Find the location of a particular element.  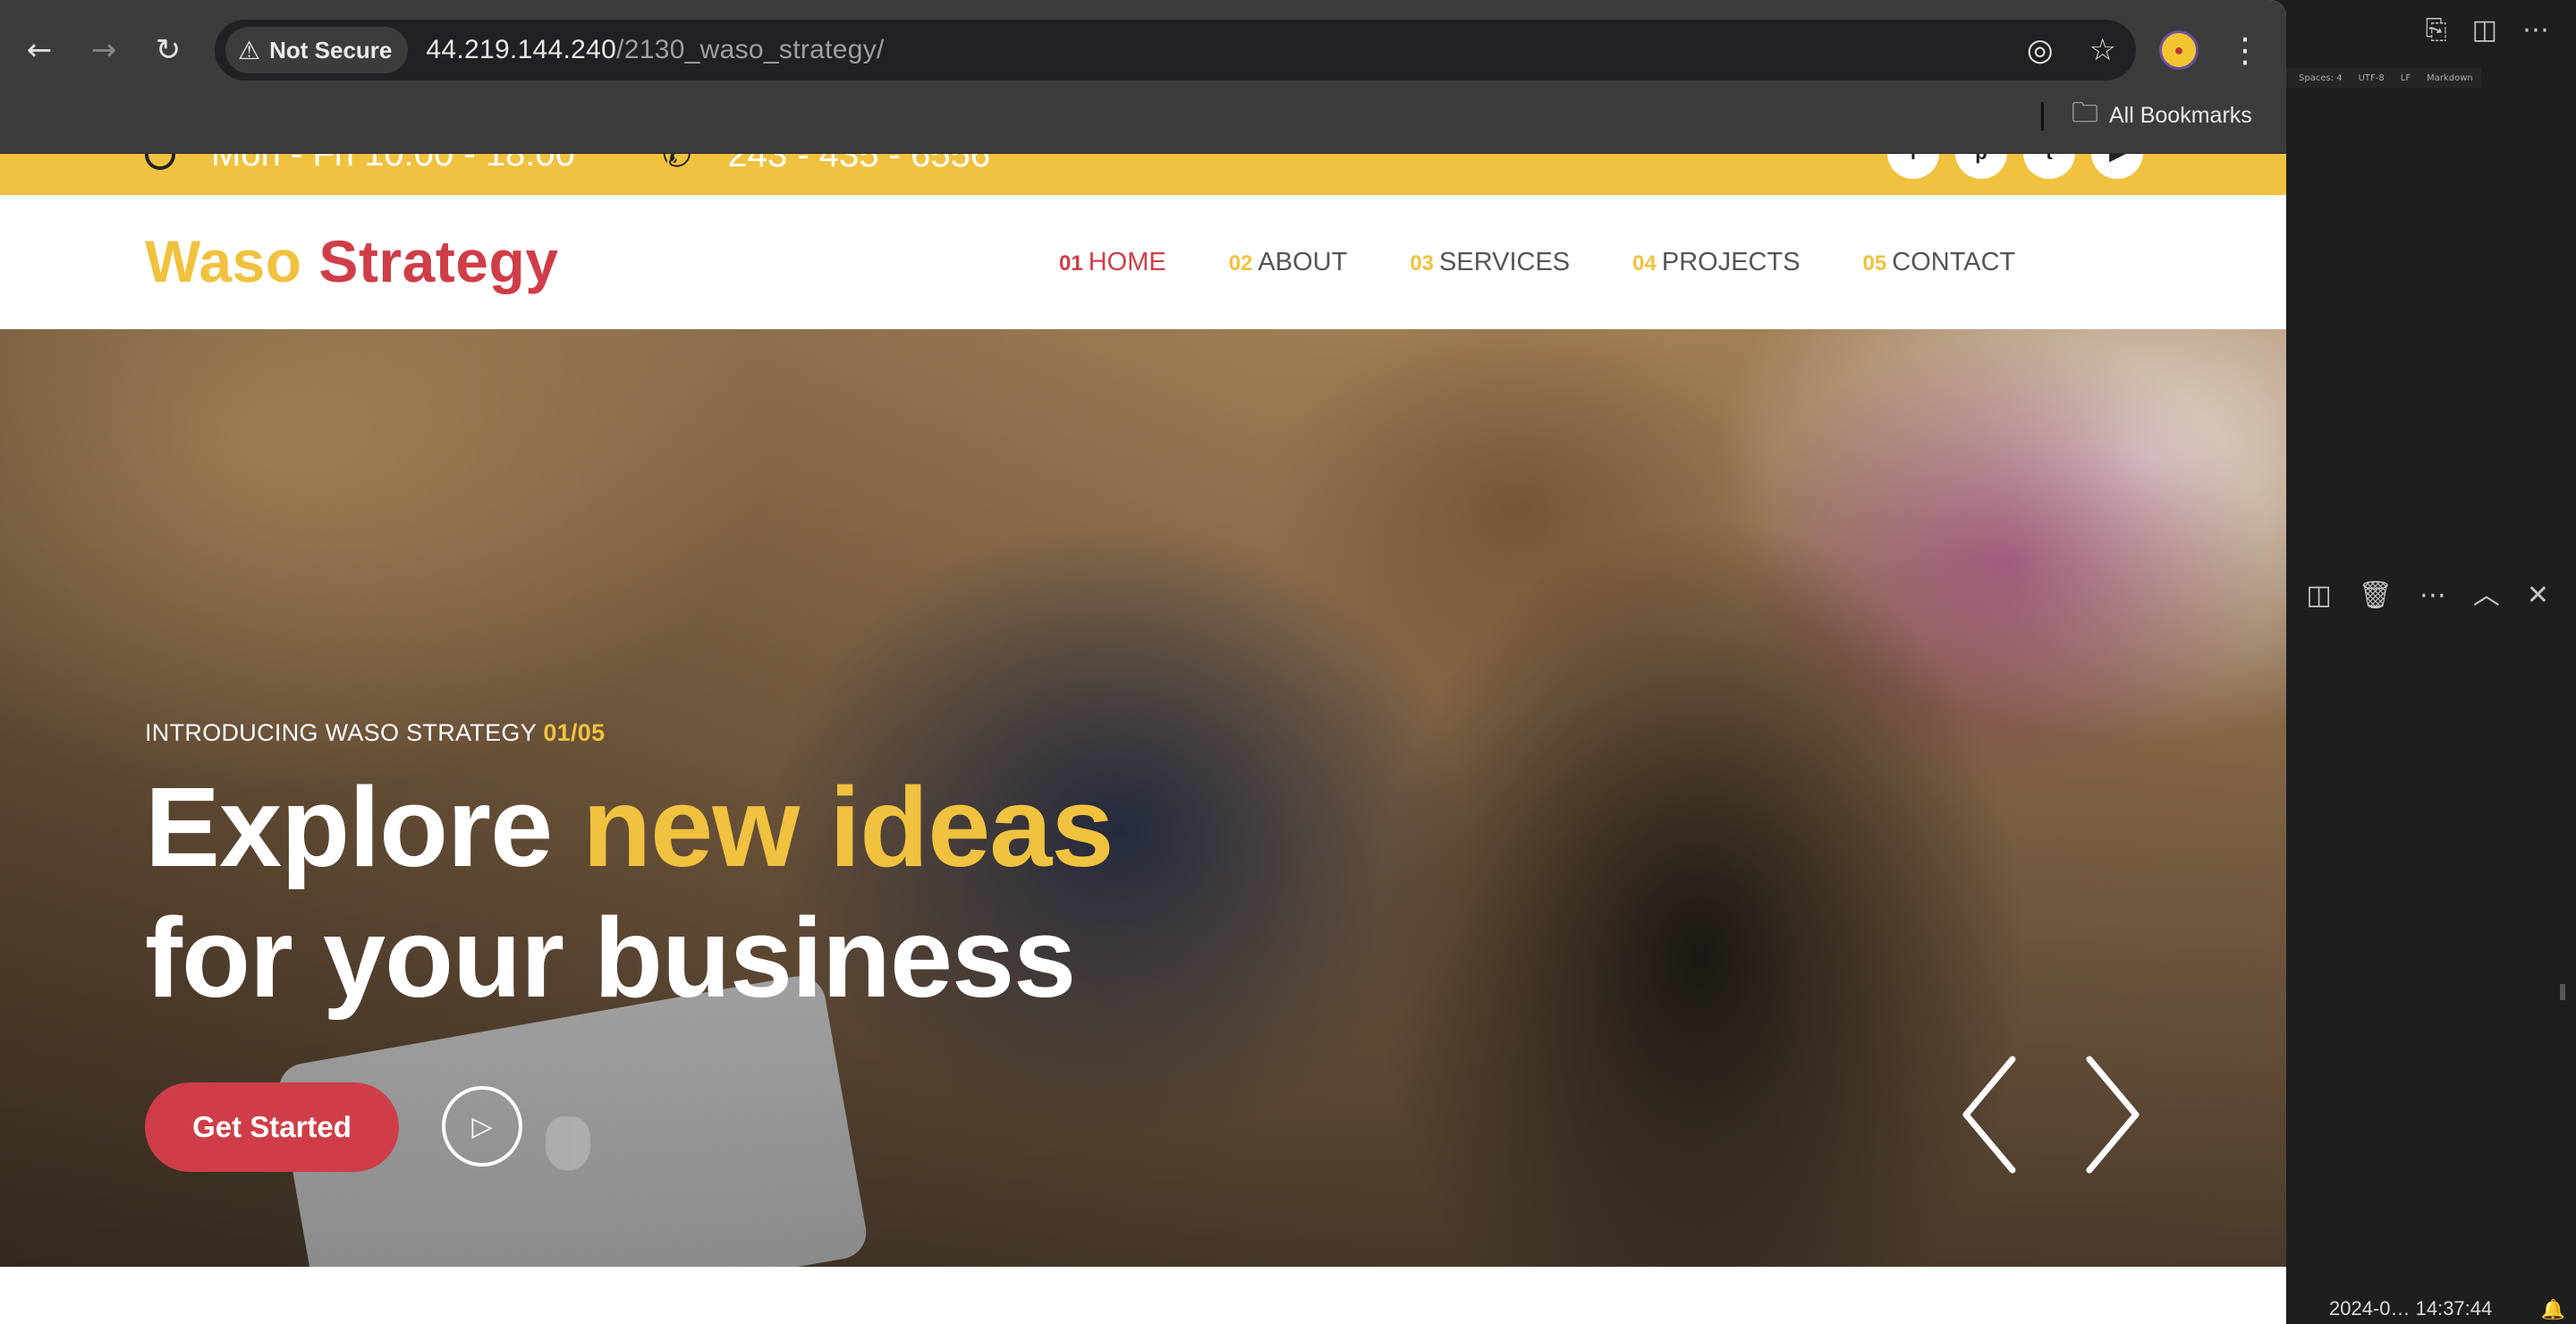

scrollbar-thumb is located at coordinates (2562, 992).